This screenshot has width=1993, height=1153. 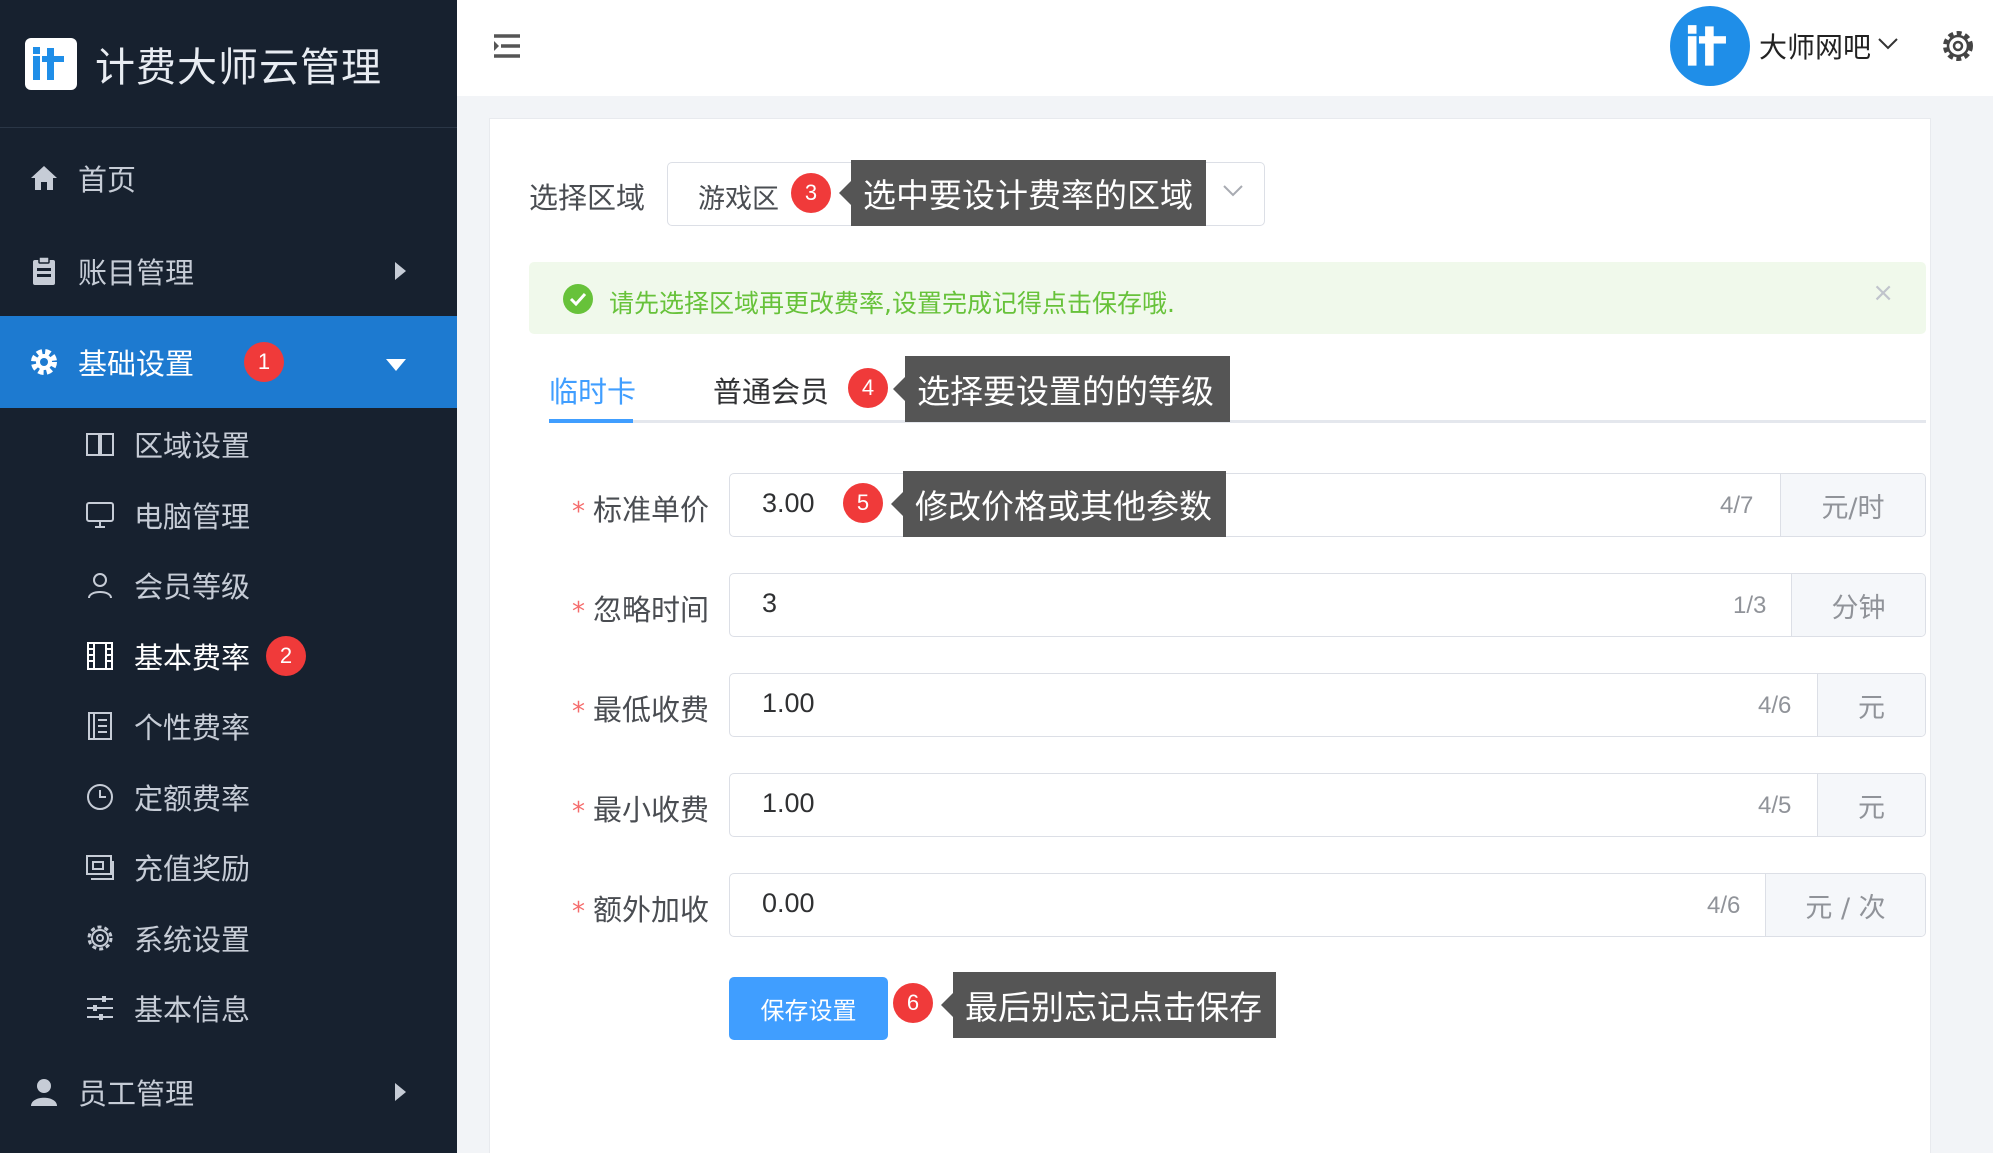 I want to click on topbar: 大师网吧, so click(x=1225, y=48).